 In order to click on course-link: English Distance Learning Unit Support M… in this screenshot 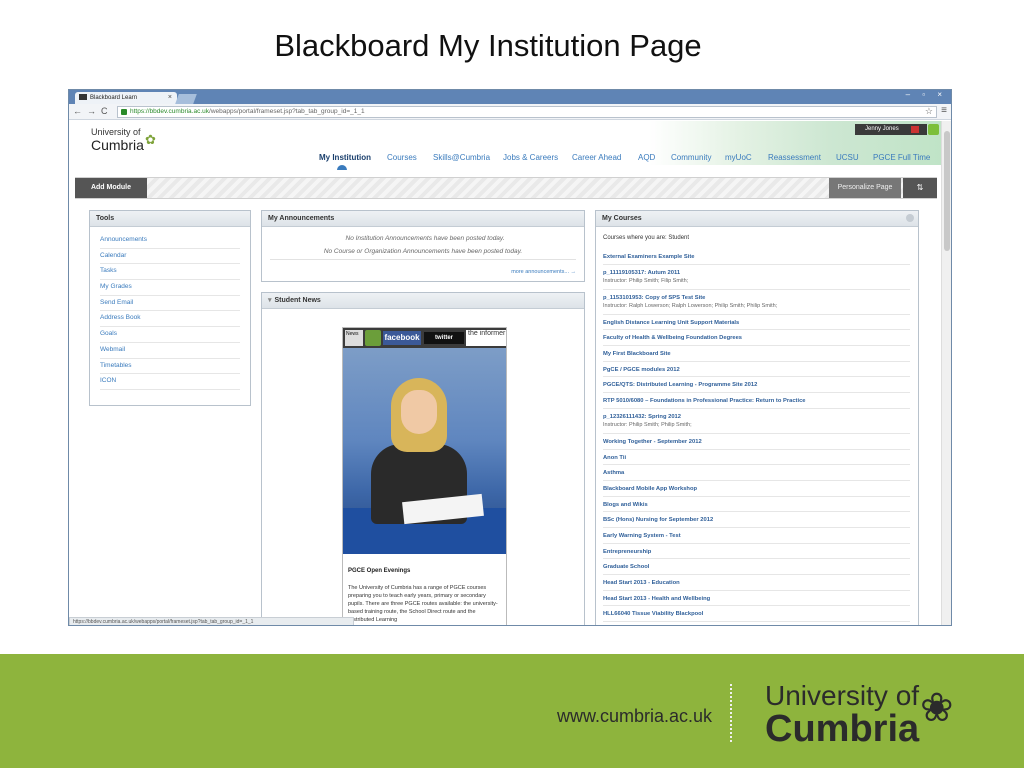, I will do `click(756, 323)`.